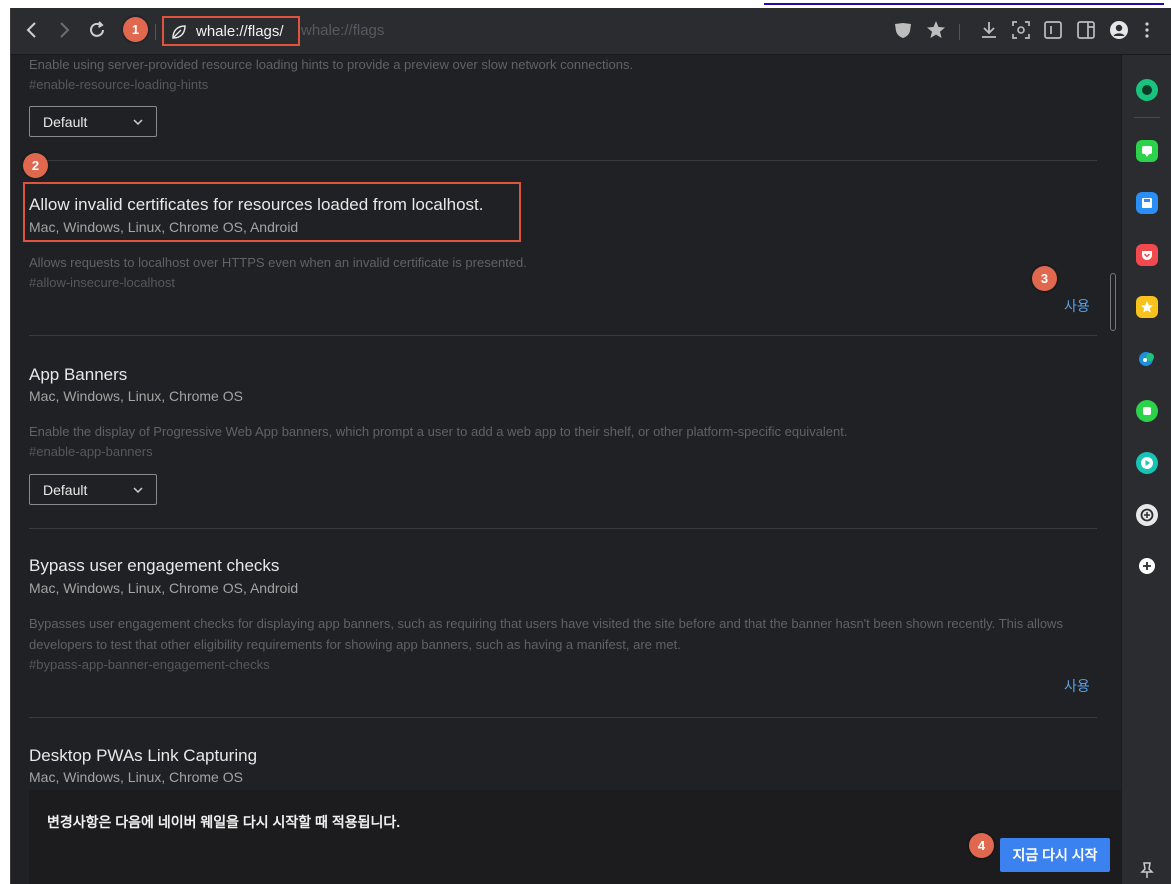  I want to click on add-icon, so click(1147, 566).